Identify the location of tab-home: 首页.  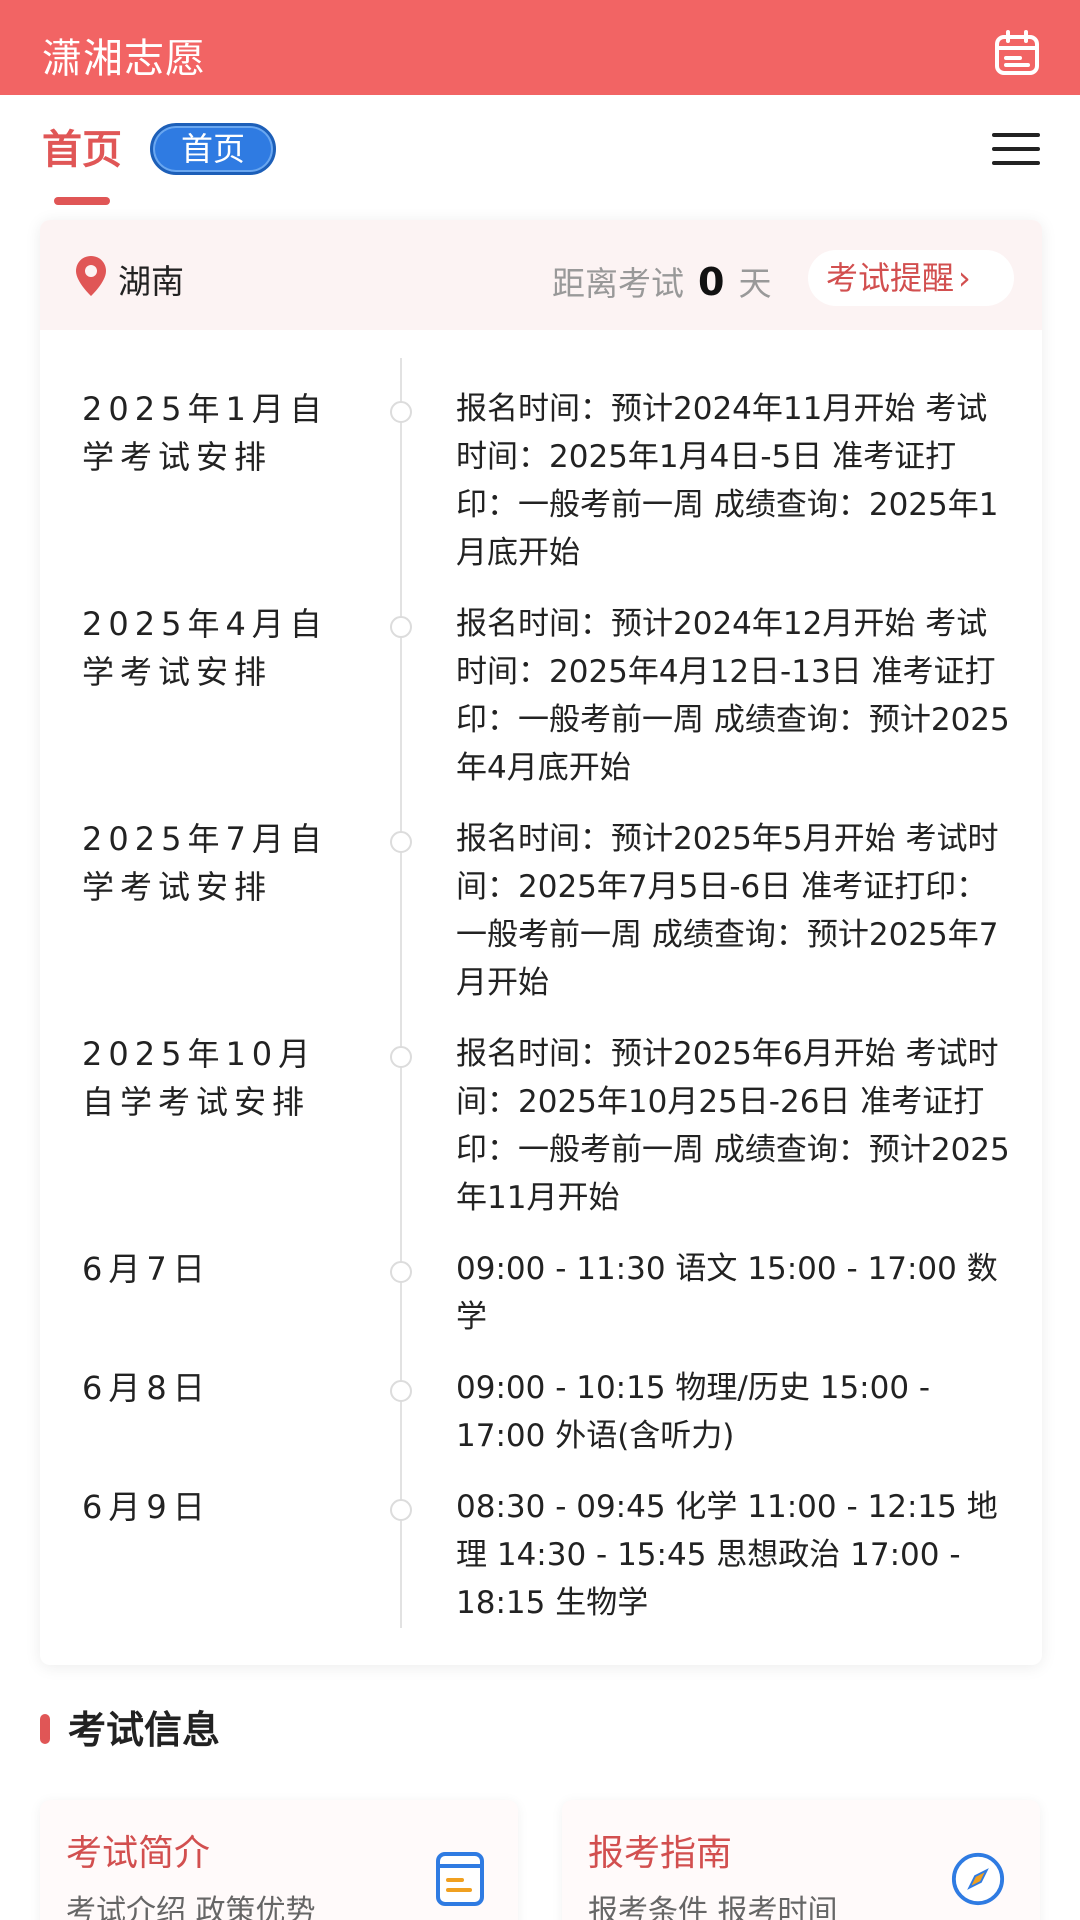
(82, 150).